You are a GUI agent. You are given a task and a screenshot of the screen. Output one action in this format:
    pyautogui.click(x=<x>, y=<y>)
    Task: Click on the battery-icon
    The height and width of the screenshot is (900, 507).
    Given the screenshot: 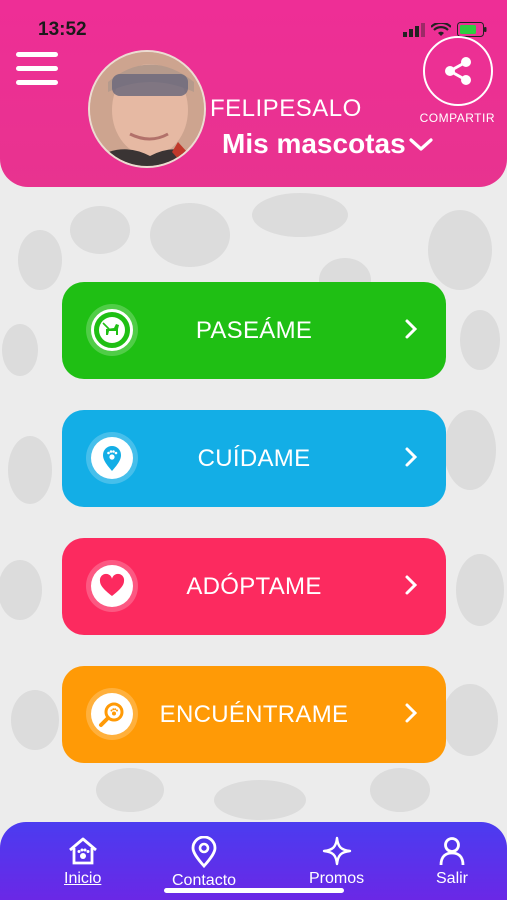 What is the action you would take?
    pyautogui.click(x=472, y=29)
    